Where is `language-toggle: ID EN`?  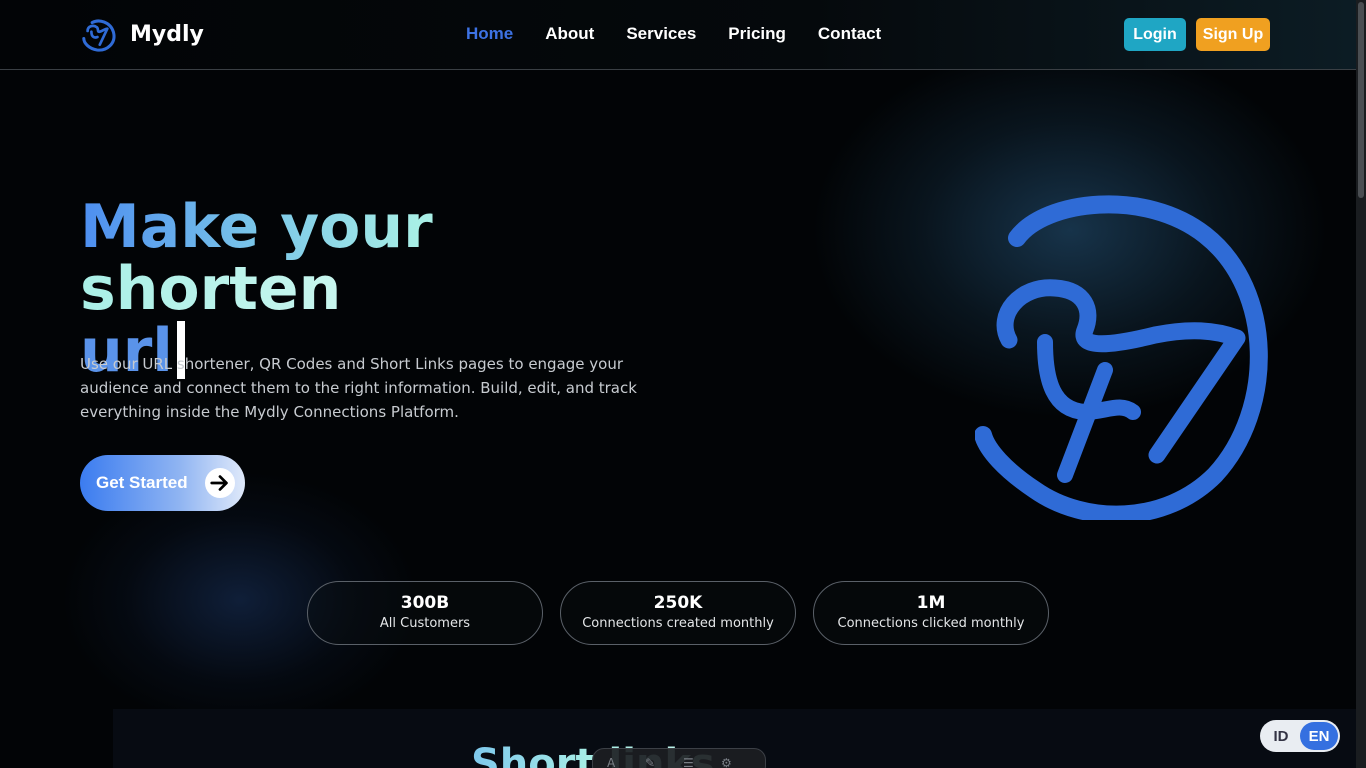 language-toggle: ID EN is located at coordinates (1300, 736).